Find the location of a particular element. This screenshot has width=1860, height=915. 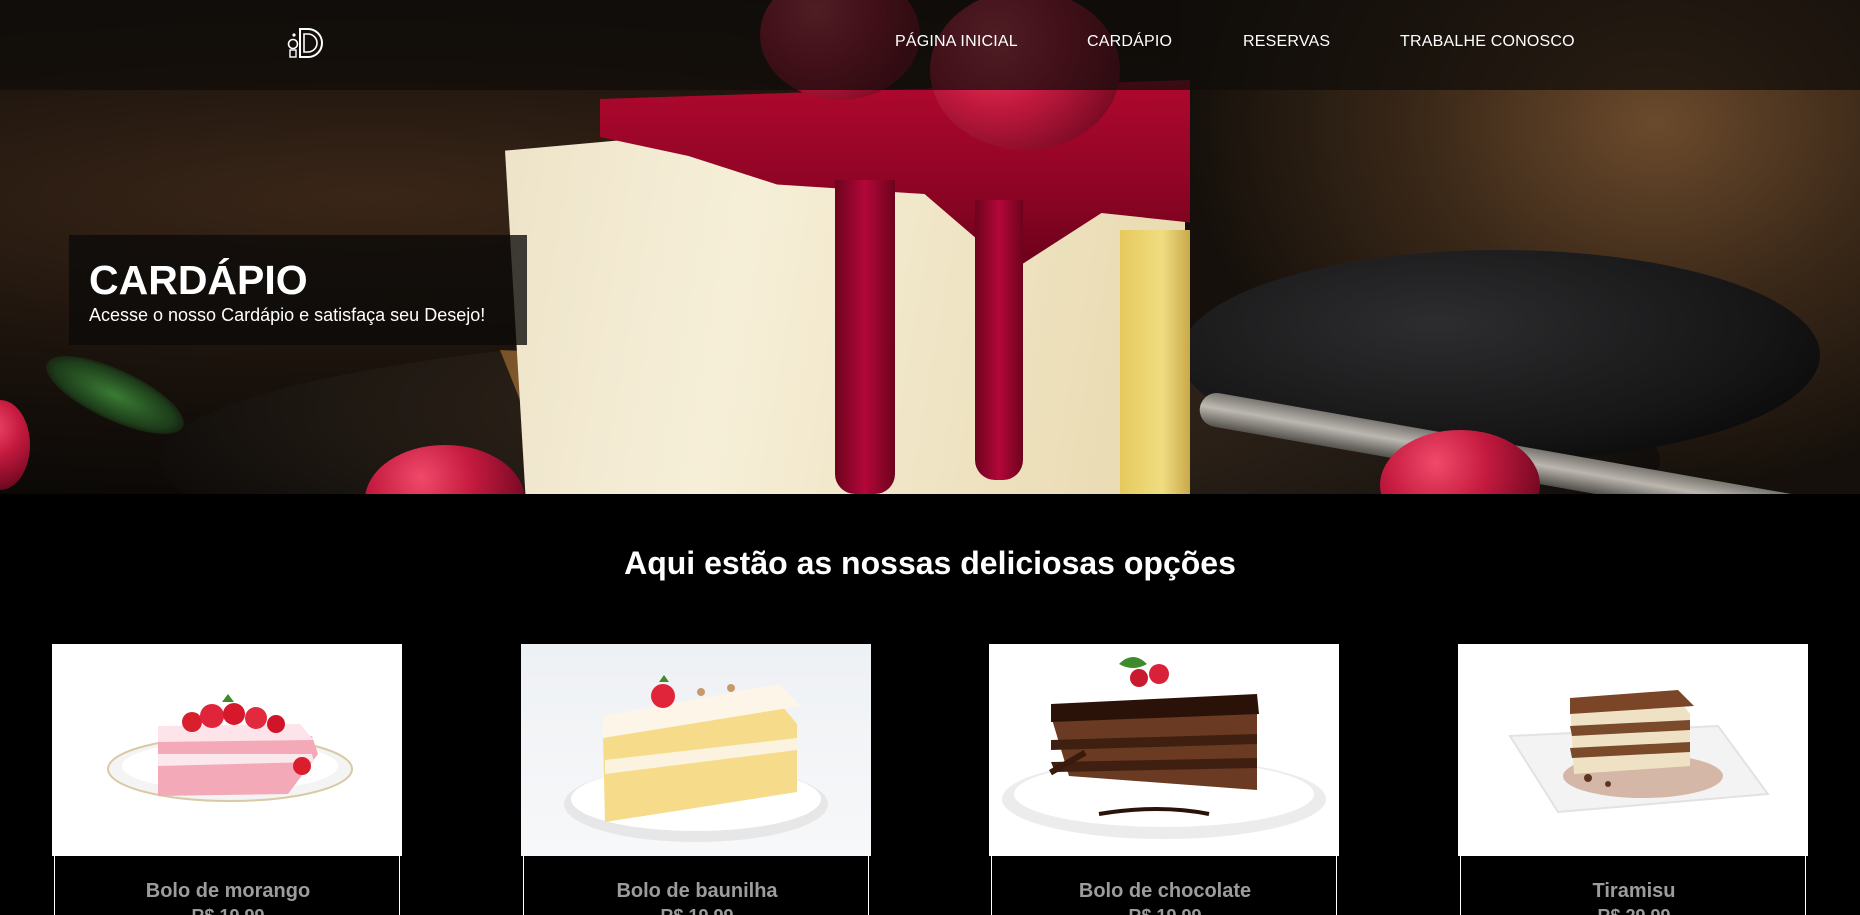

hero-cheesecake-edge is located at coordinates (1155, 362).